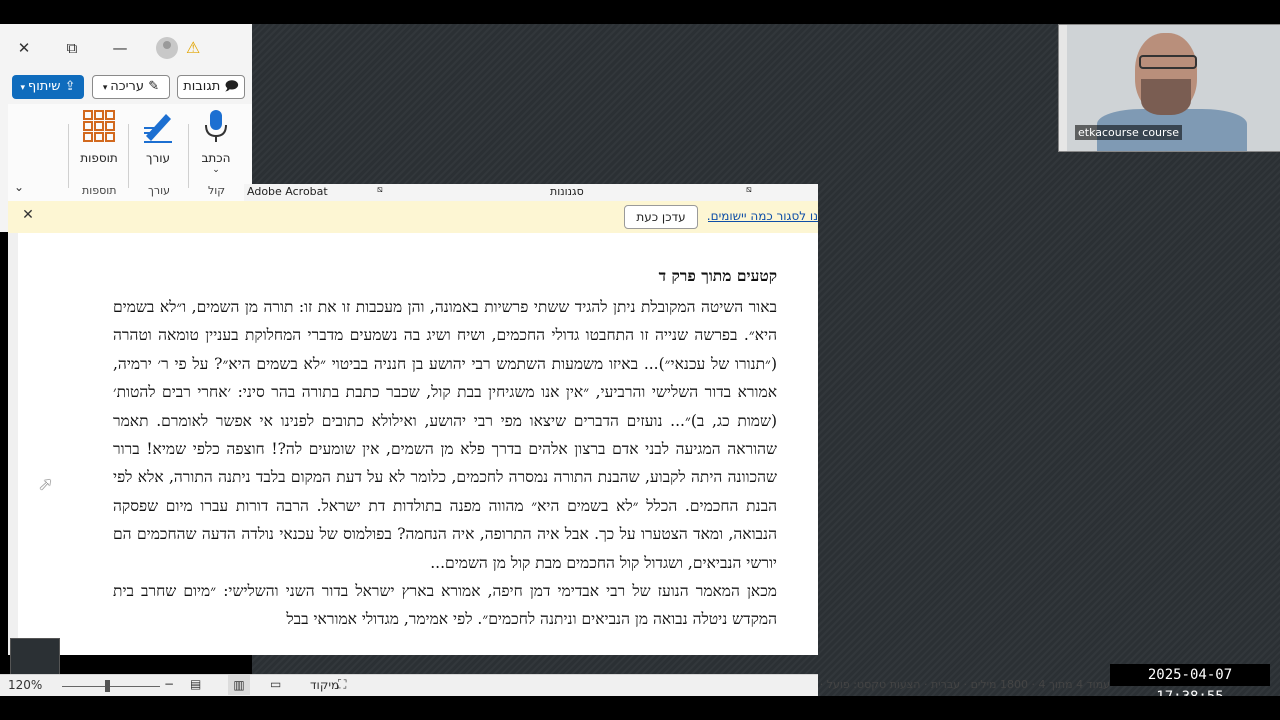 The image size is (1280, 720). What do you see at coordinates (531, 192) in the screenshot?
I see `ribbon-group-strip: Adobe Acrobat ⧅ סגנונות ⧅` at bounding box center [531, 192].